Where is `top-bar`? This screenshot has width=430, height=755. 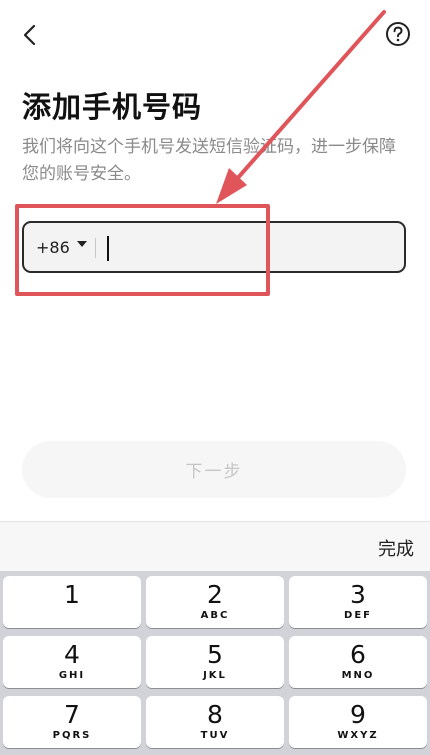 top-bar is located at coordinates (215, 35).